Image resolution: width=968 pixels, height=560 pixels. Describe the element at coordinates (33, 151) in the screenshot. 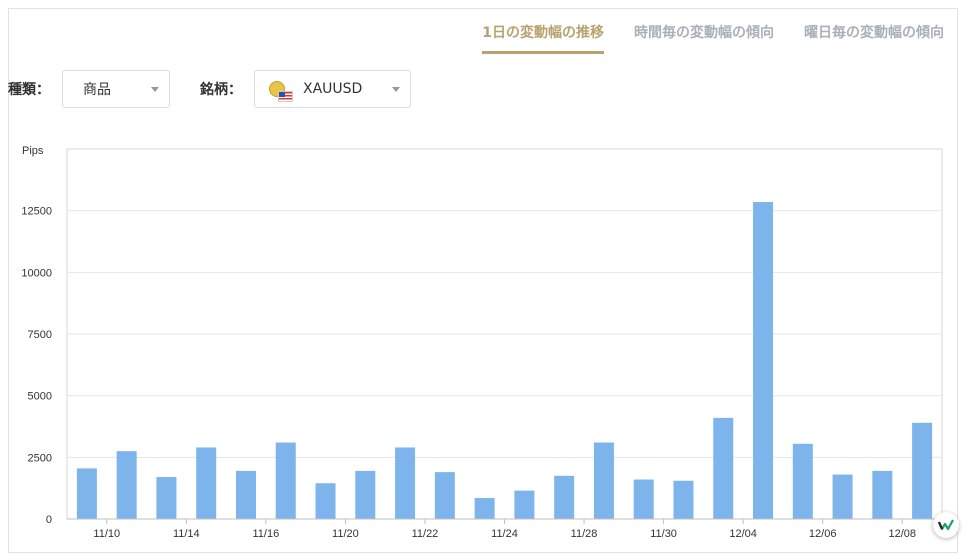

I see `y-axis-label: Pips` at that location.